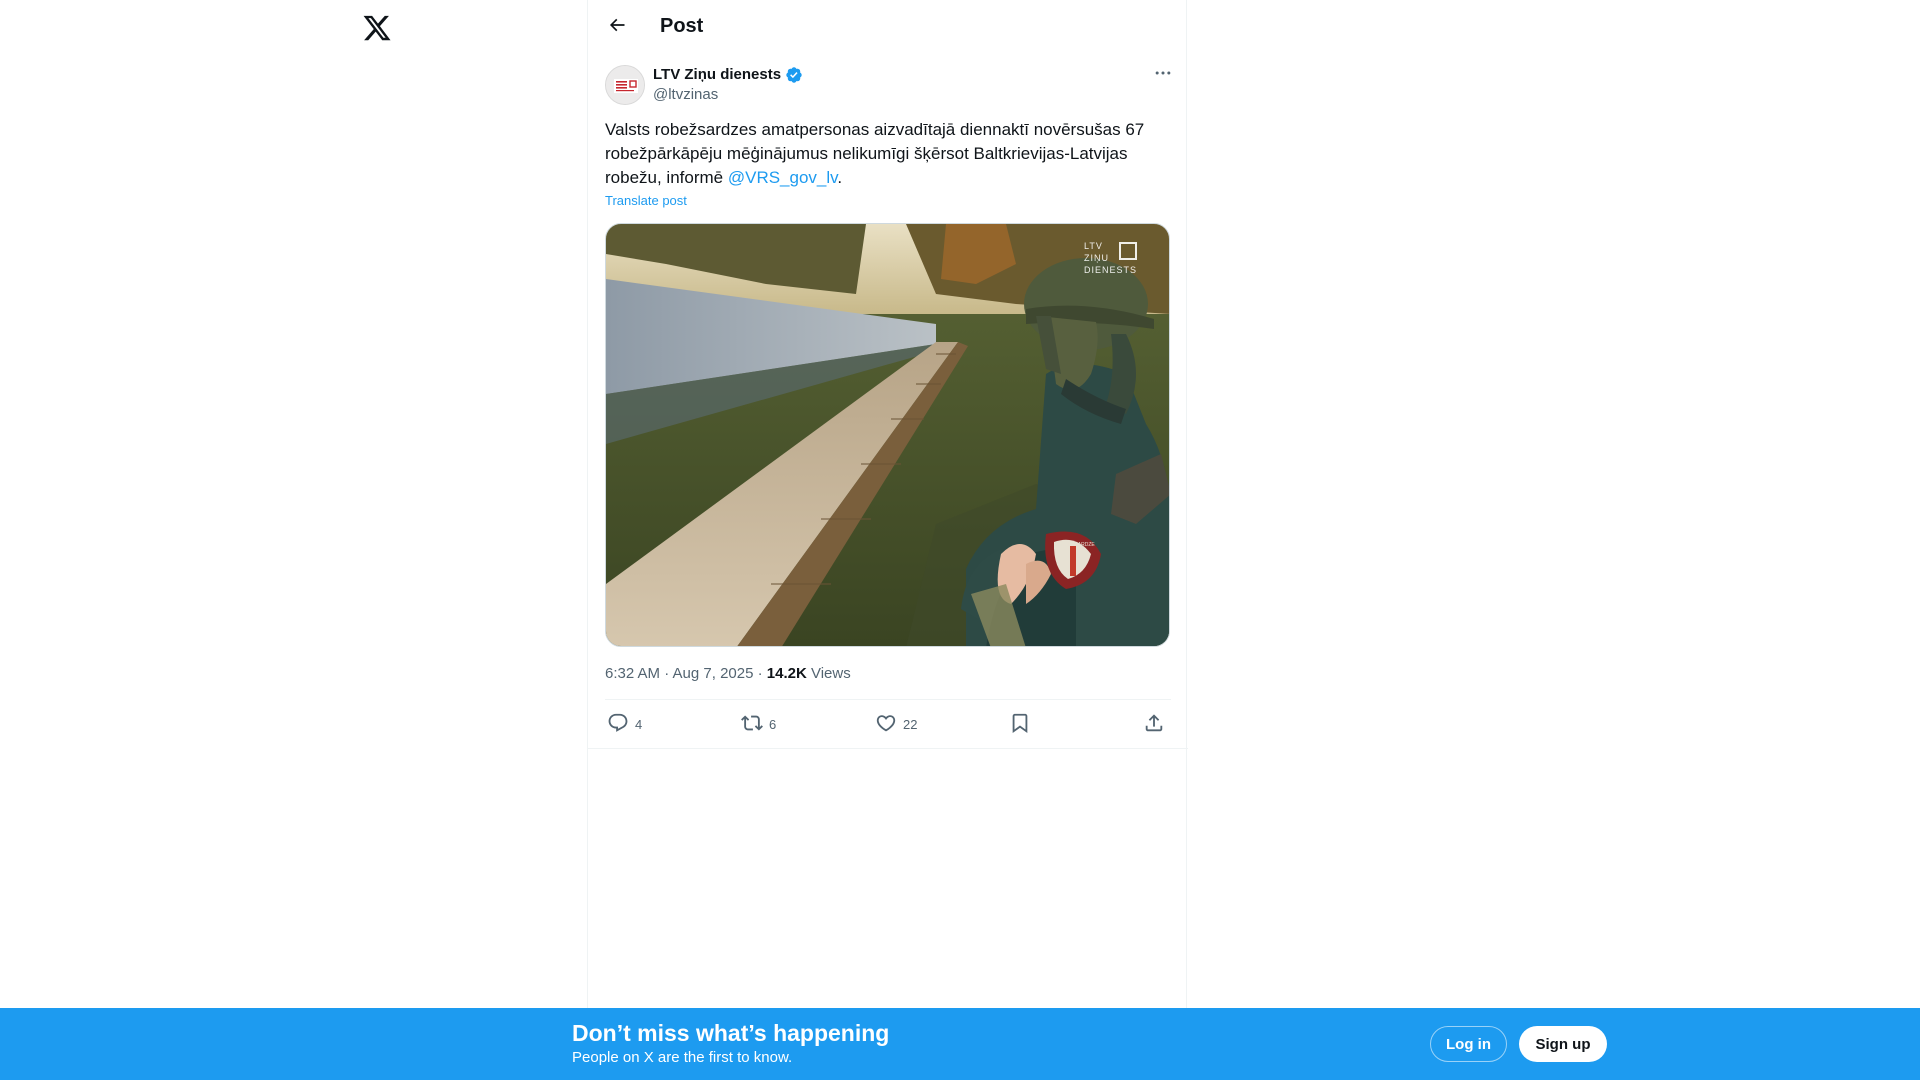 This screenshot has height=1080, width=1920. Describe the element at coordinates (625, 85) in the screenshot. I see `avatar` at that location.